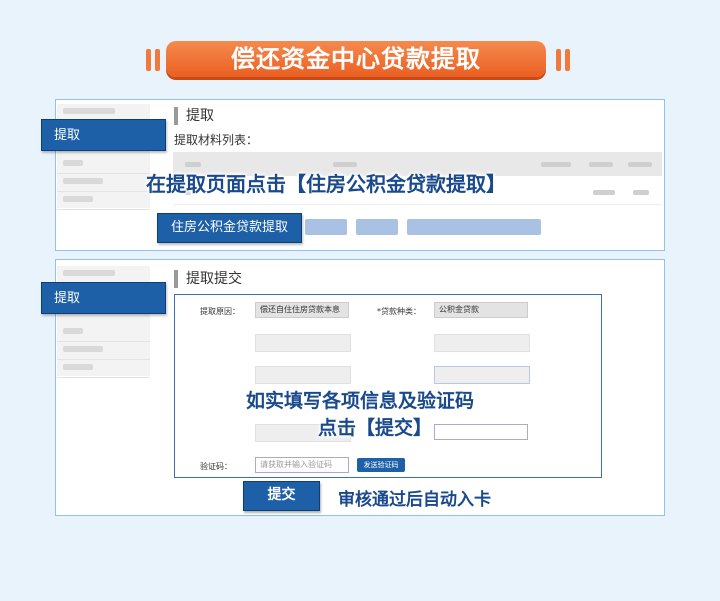  What do you see at coordinates (103, 135) in the screenshot?
I see `sidebar-item-extraction: 提取` at bounding box center [103, 135].